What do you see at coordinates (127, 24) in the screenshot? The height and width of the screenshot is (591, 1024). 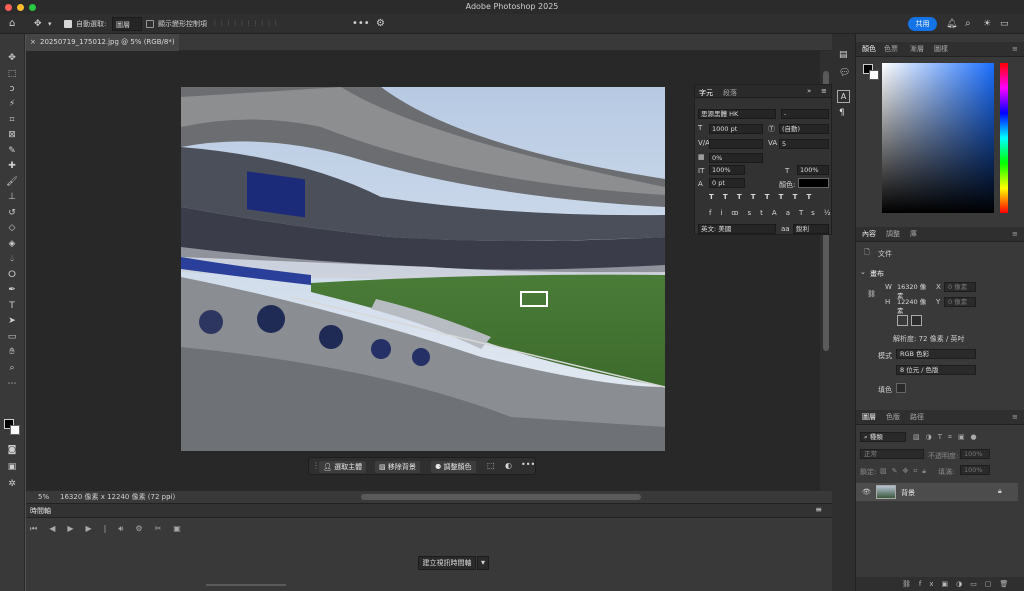 I see `auto-select-target-dropdown: 圖層` at bounding box center [127, 24].